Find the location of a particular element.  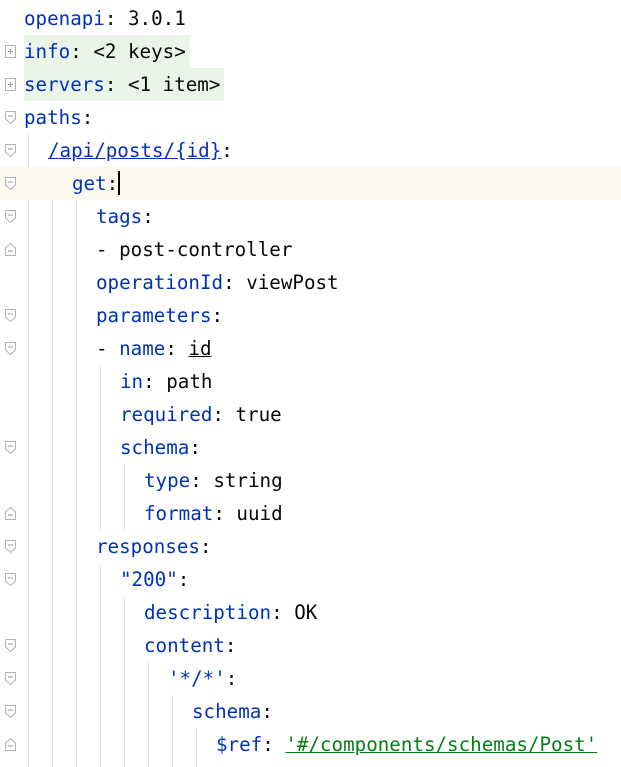

code-line: in: path is located at coordinates (310, 381).